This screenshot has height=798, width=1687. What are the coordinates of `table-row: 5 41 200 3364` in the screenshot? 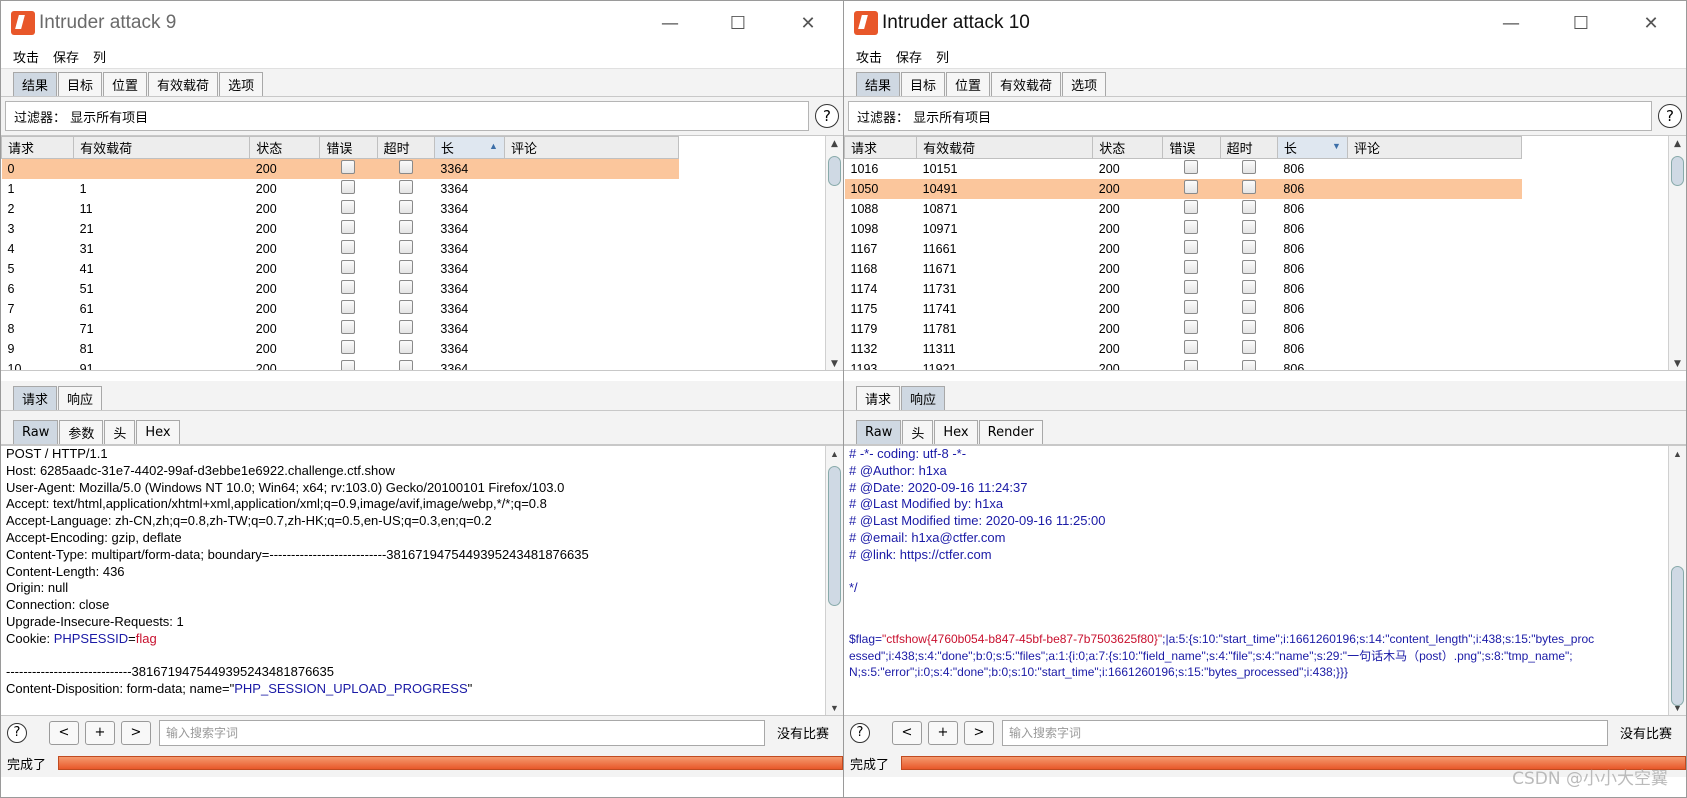 It's located at (340, 269).